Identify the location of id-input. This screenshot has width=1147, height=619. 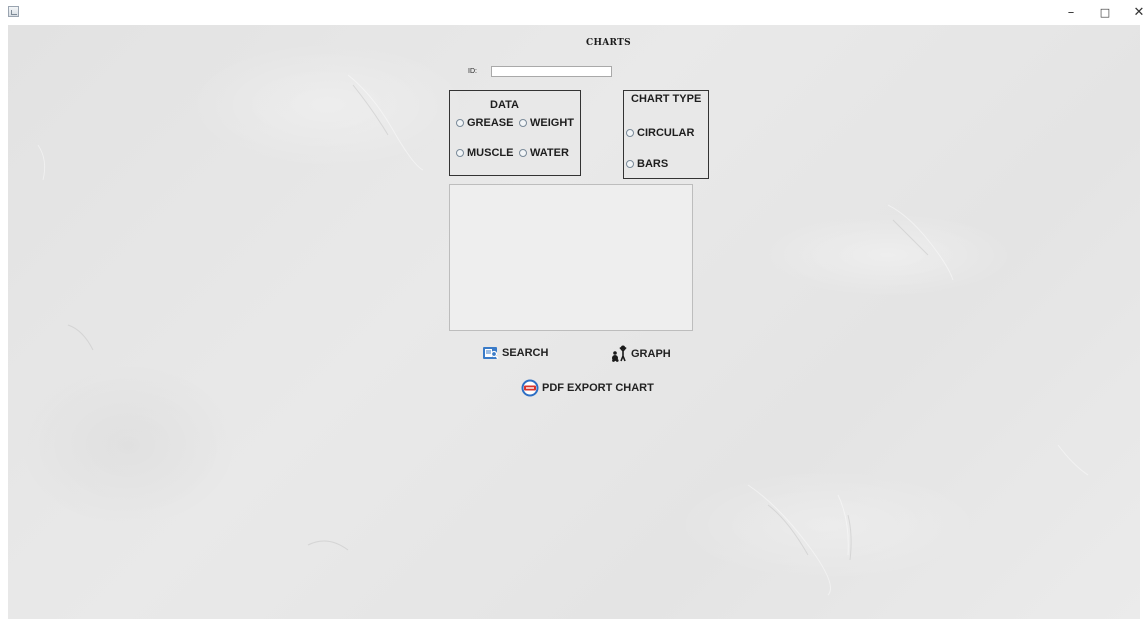
(551, 71).